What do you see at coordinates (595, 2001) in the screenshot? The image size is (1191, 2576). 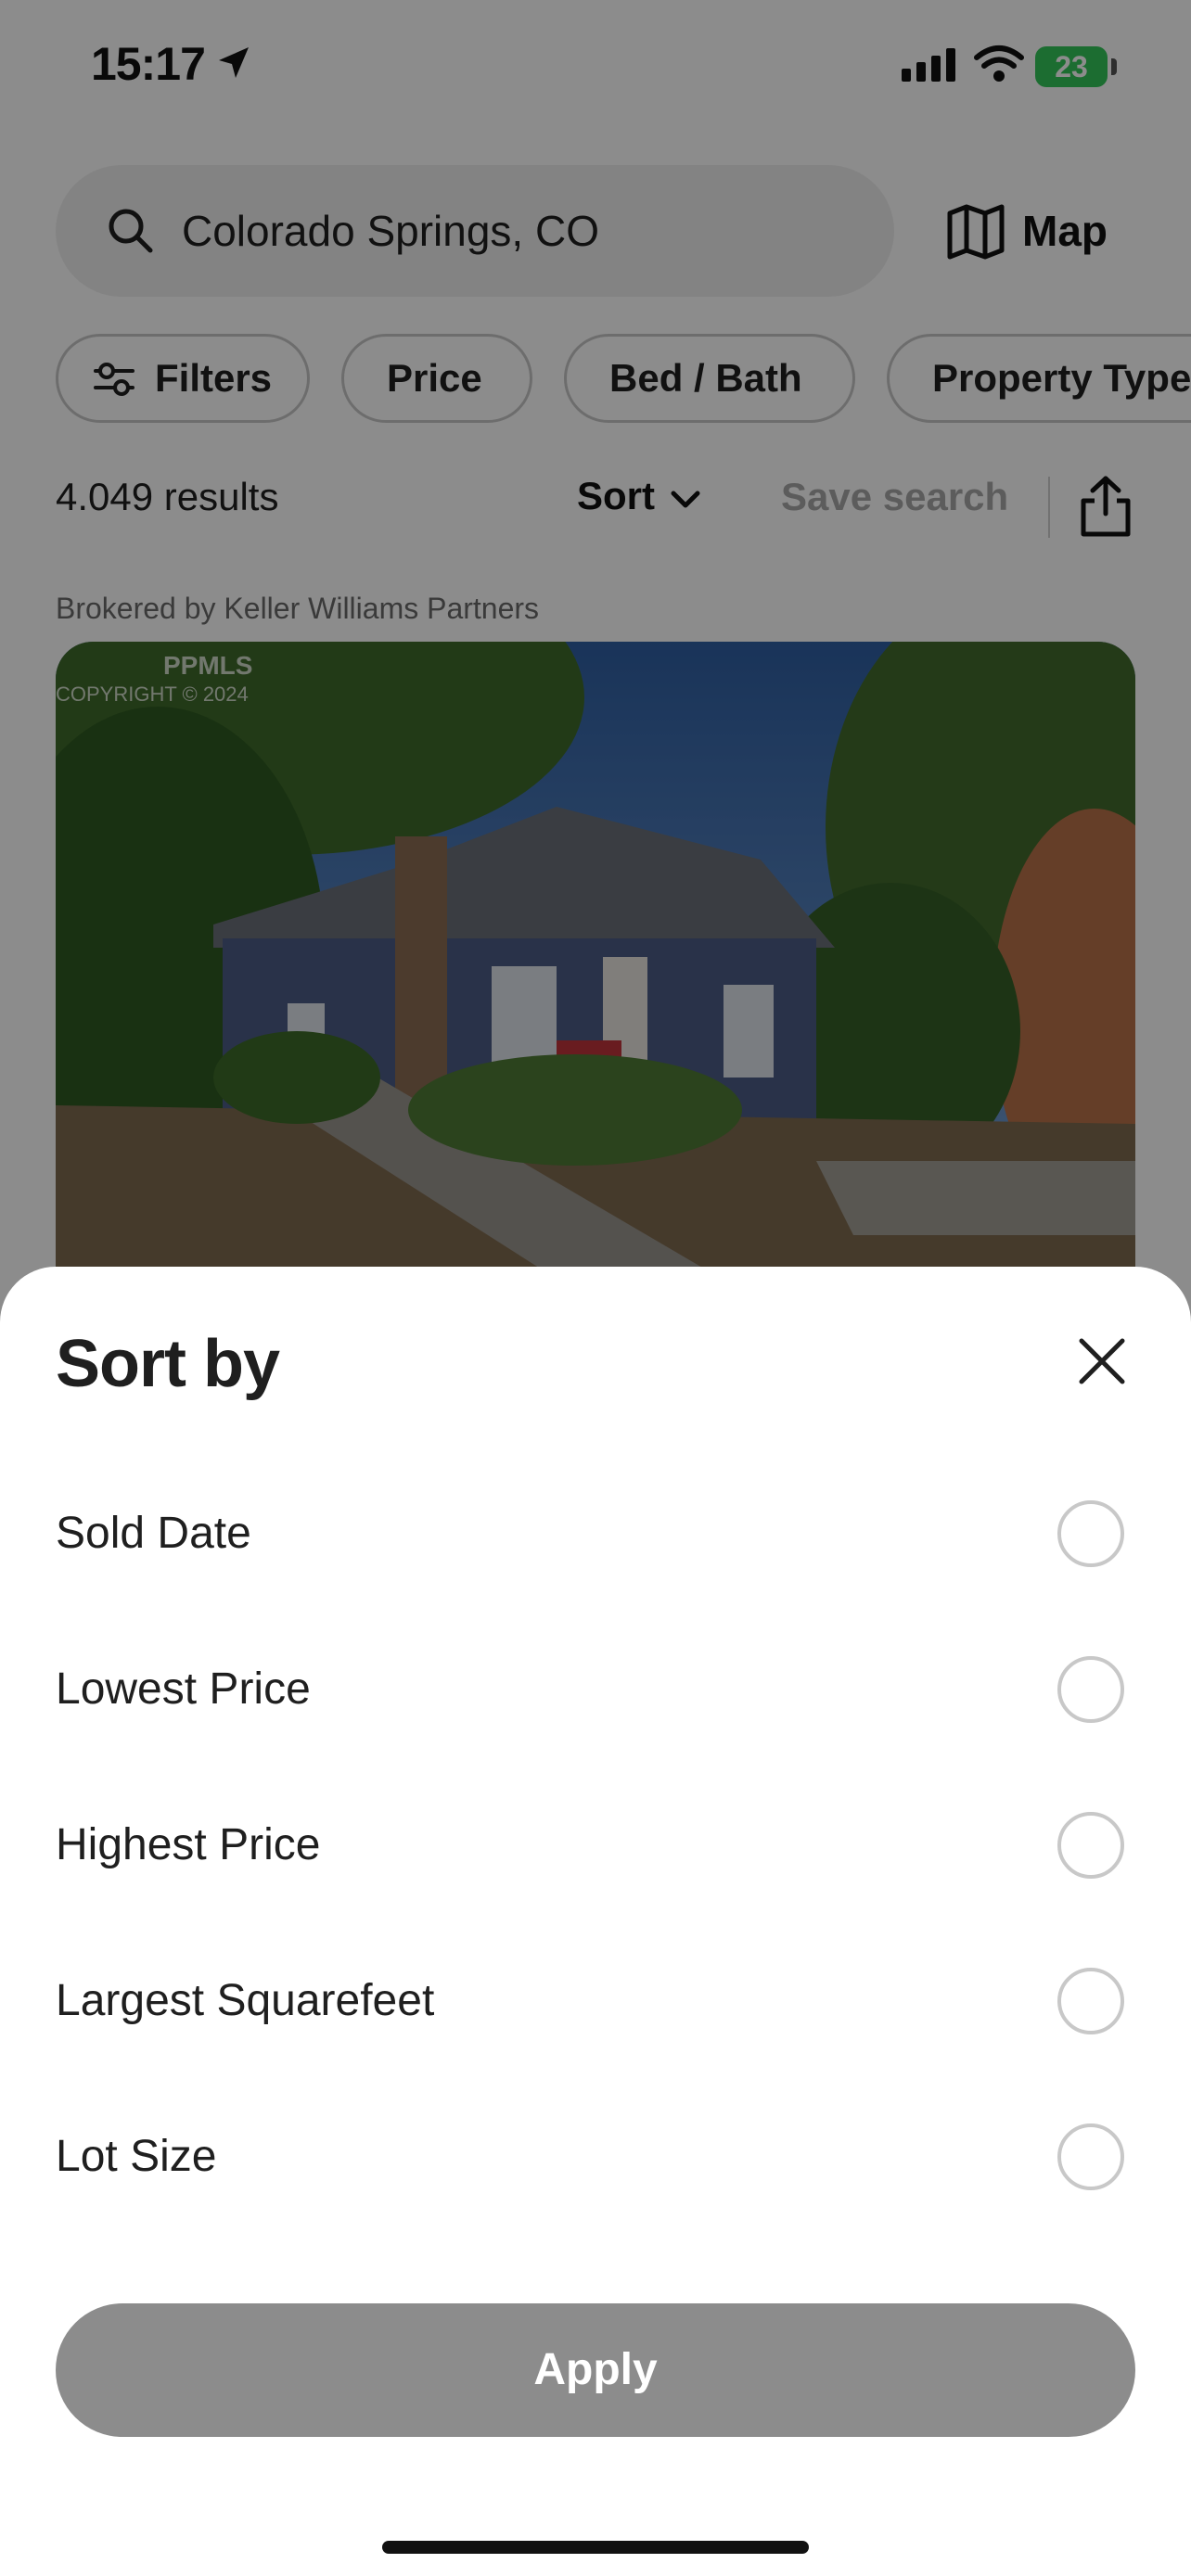 I see `sort-option-largest-squarefeet: Largest Squarefeet` at bounding box center [595, 2001].